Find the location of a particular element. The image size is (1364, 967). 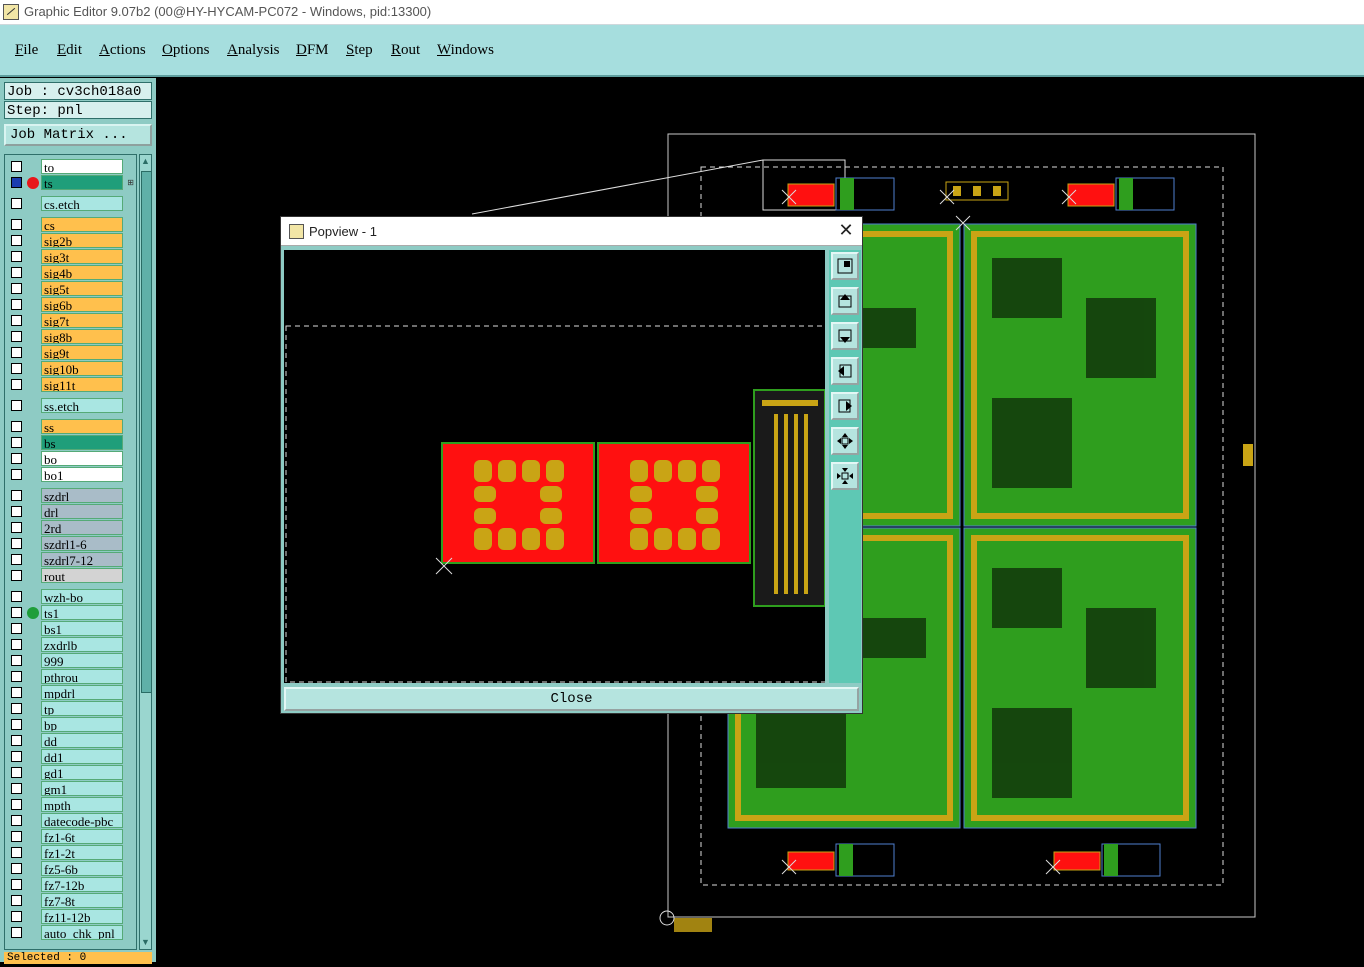

layer-name: drl is located at coordinates (82, 511).